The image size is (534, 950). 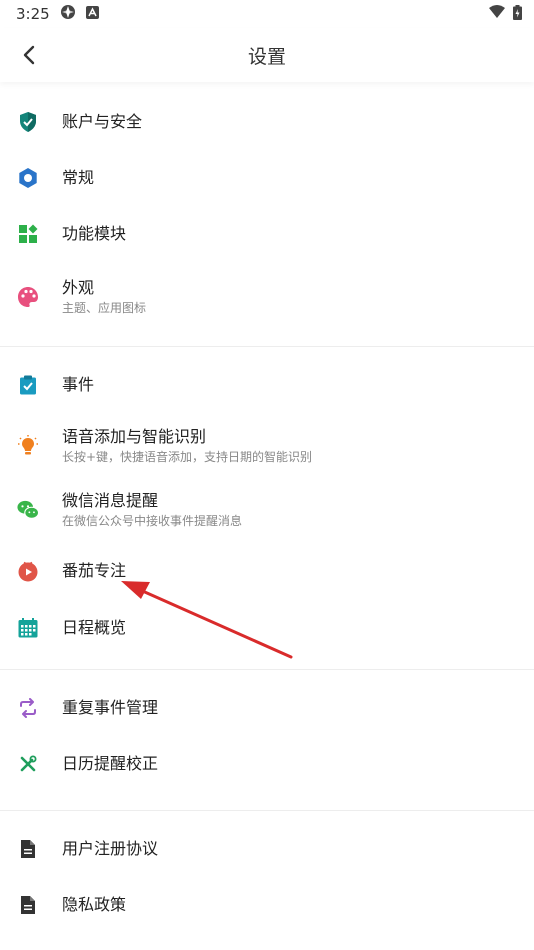 What do you see at coordinates (267, 234) in the screenshot?
I see `settings-item-modules: 功能模块` at bounding box center [267, 234].